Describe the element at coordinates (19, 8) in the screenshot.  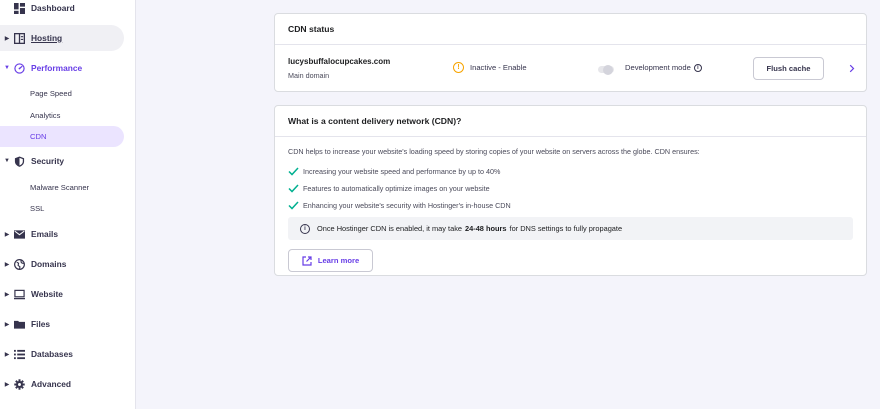
I see `dashboard-icon` at that location.